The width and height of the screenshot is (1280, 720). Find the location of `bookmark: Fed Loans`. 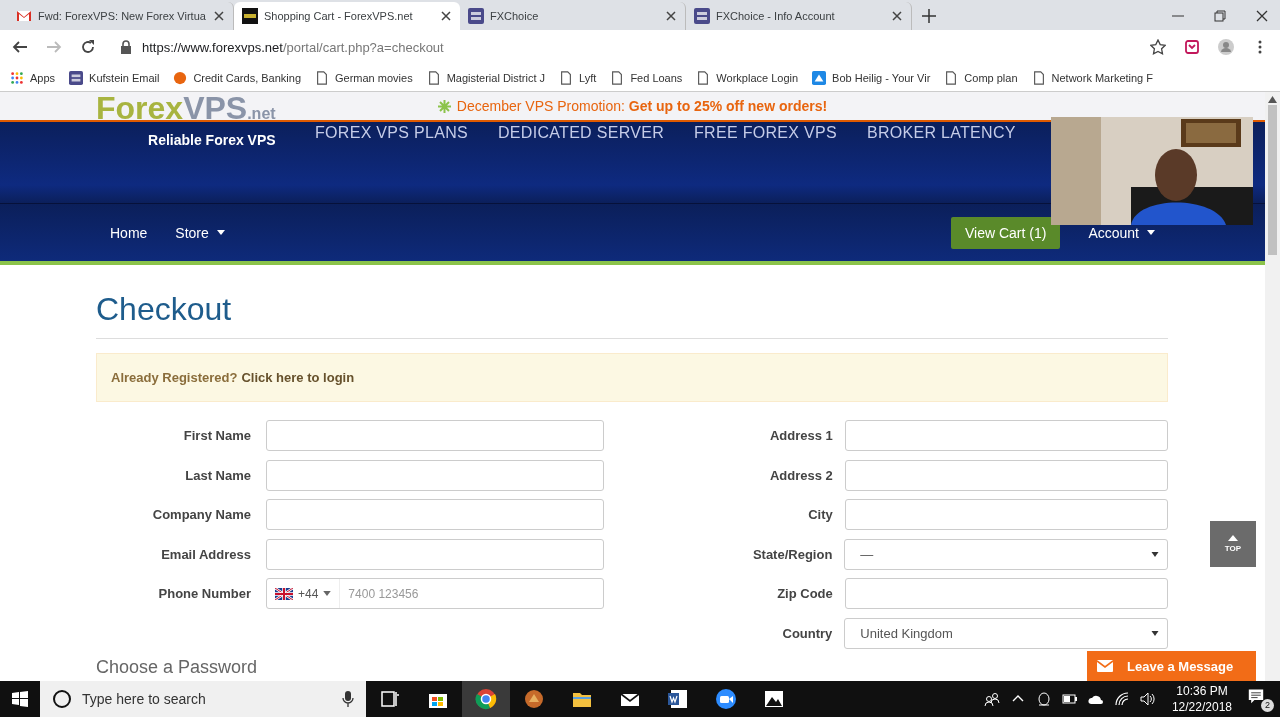

bookmark: Fed Loans is located at coordinates (646, 77).